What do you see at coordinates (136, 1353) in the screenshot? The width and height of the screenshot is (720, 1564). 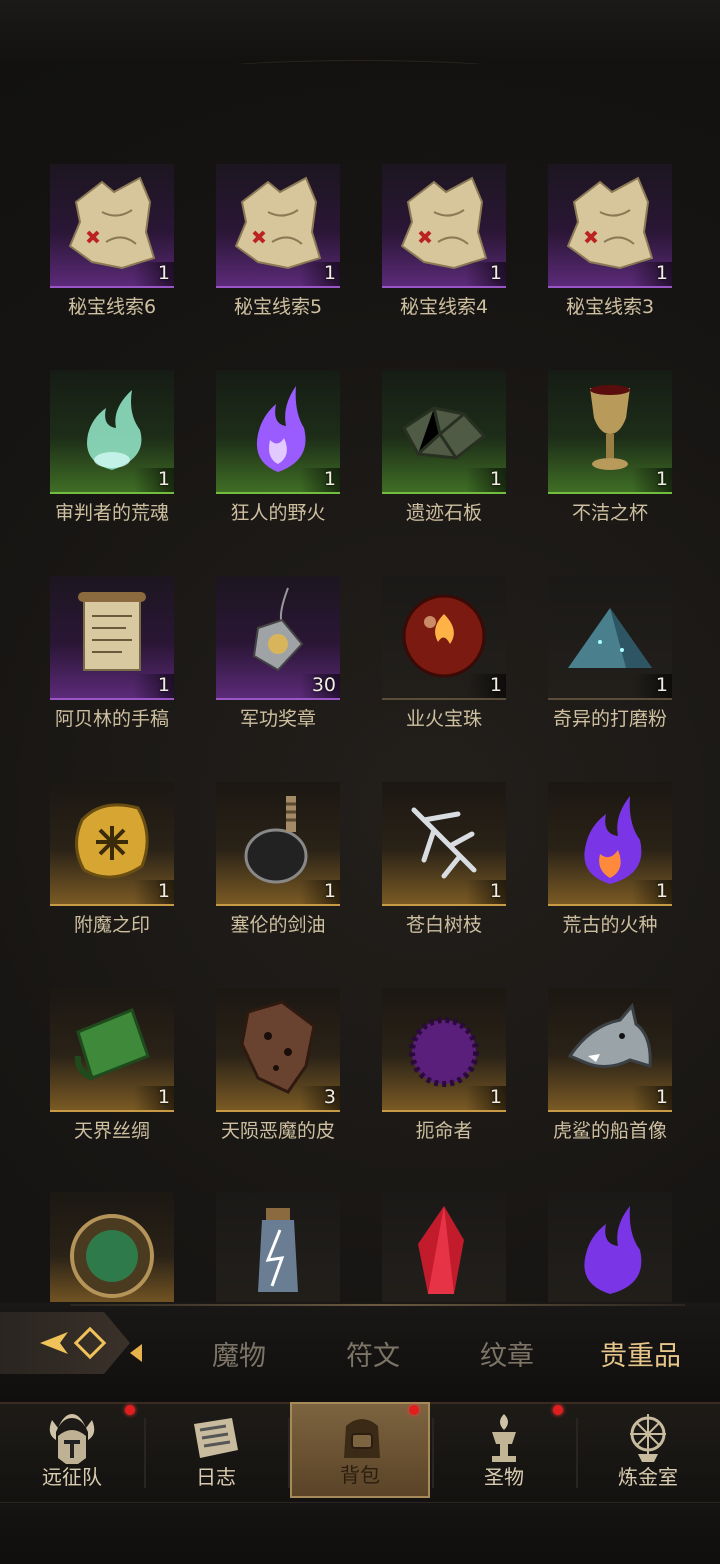 I see `scroll-left-icon` at bounding box center [136, 1353].